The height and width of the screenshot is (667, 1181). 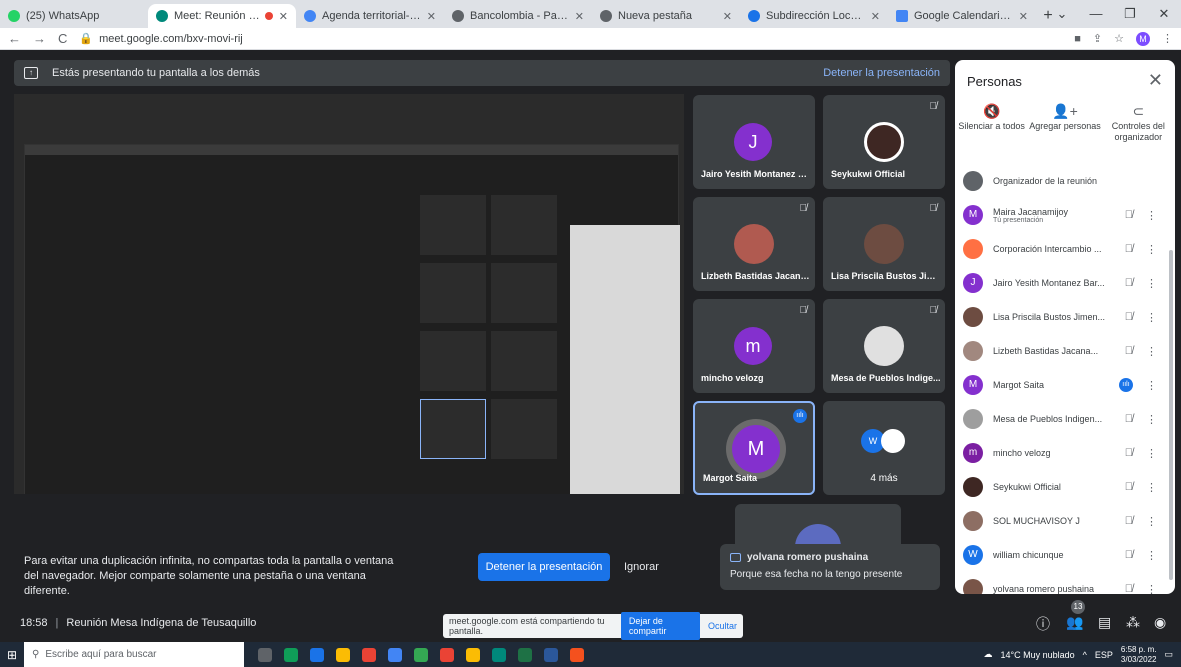 I want to click on participant-tile: 🎙̸ Seykukwi Official, so click(x=884, y=142).